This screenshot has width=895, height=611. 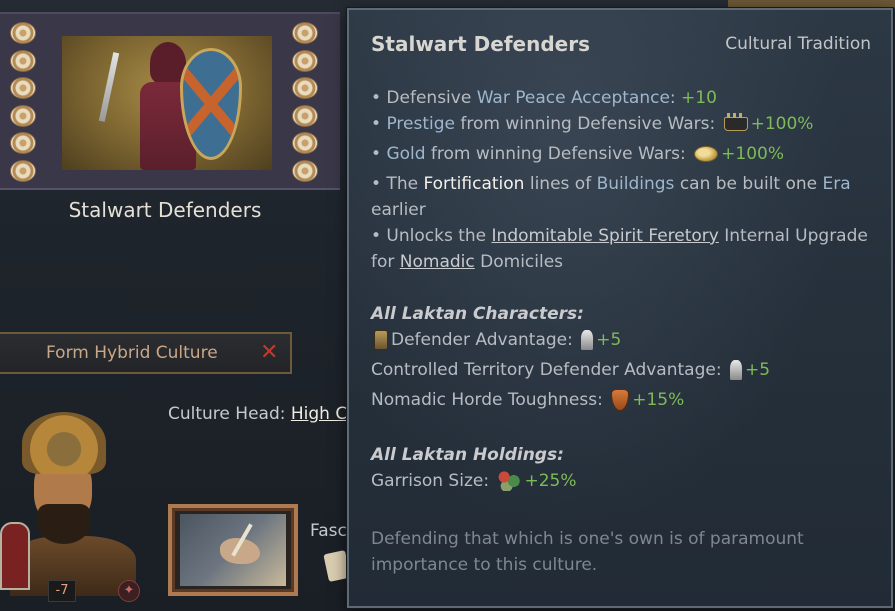 What do you see at coordinates (473, 184) in the screenshot?
I see `fortification-link: Fortification` at bounding box center [473, 184].